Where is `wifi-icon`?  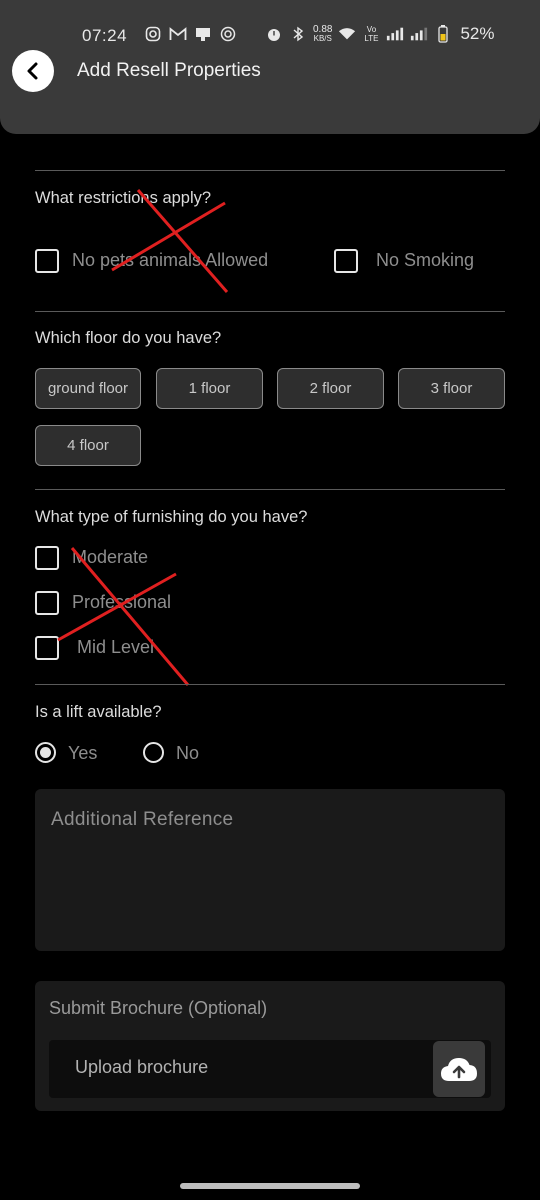
wifi-icon is located at coordinates (347, 34).